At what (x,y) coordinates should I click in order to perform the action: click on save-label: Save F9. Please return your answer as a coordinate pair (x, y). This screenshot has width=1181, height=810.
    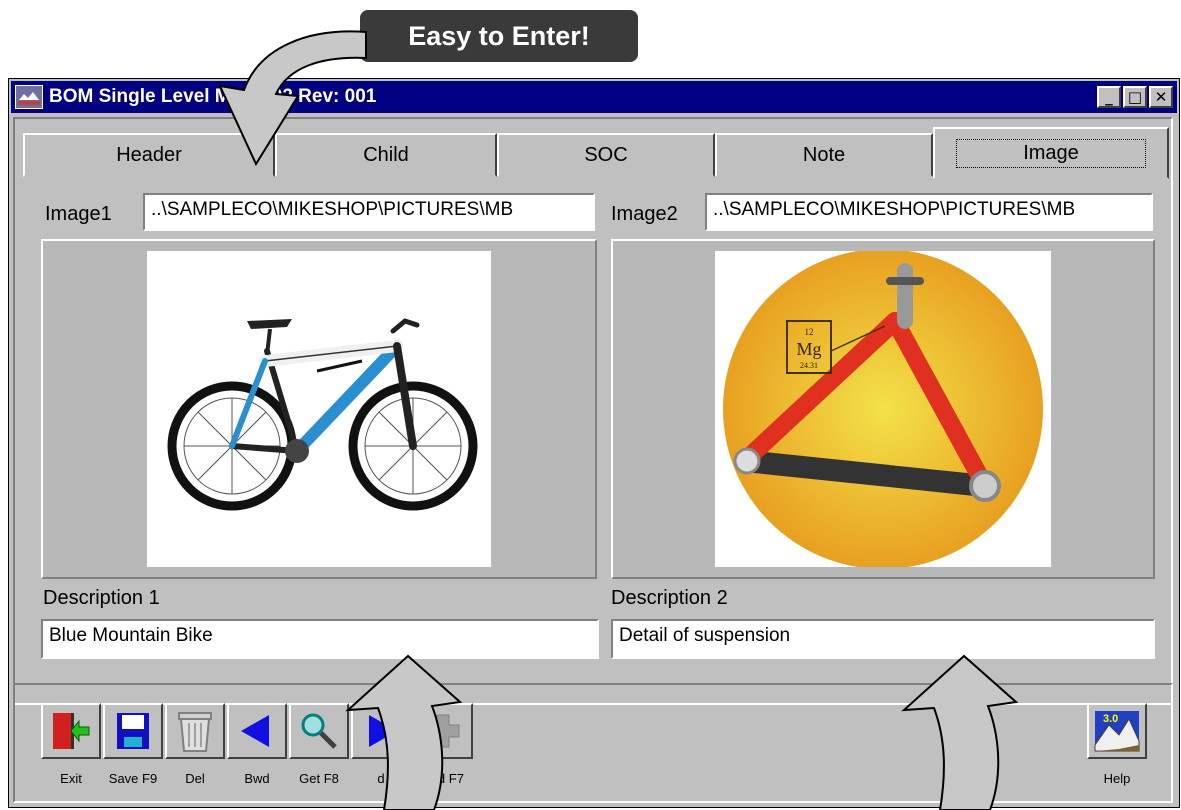
    Looking at the image, I should click on (133, 778).